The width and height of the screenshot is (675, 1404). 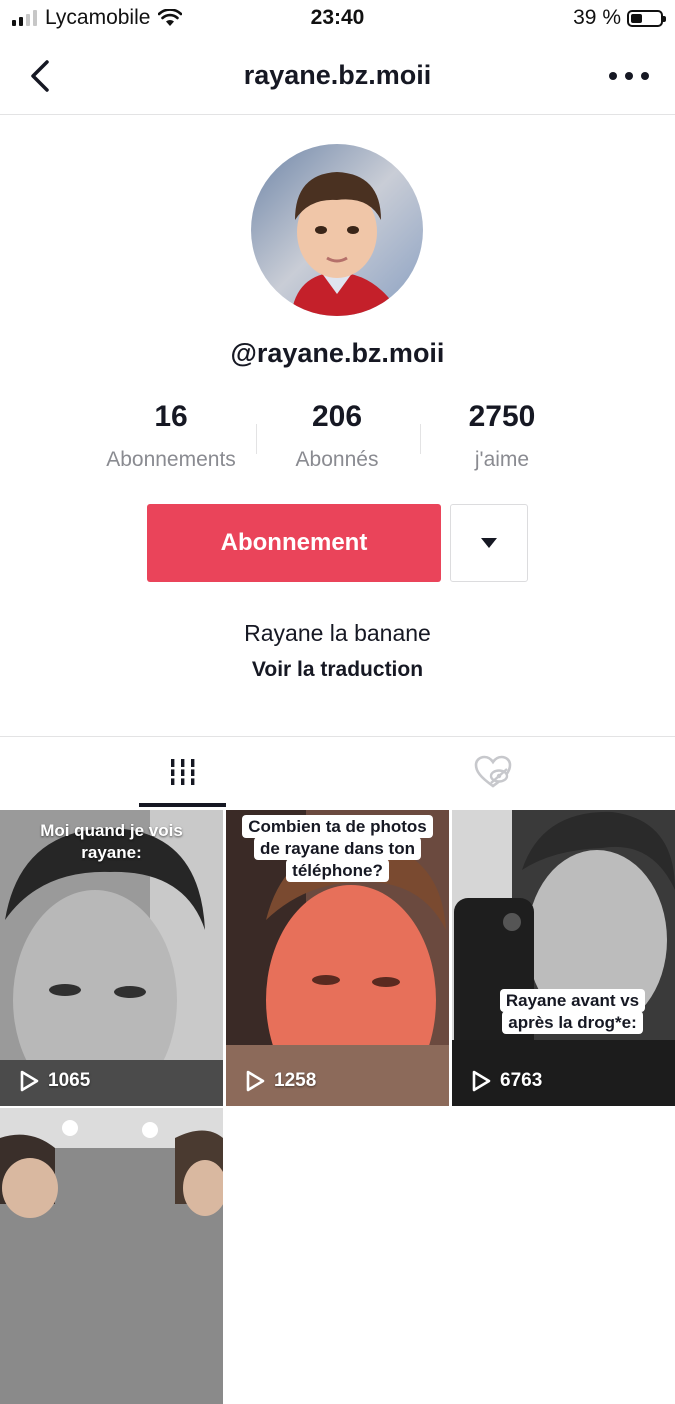 I want to click on active-tab-indicator, so click(x=182, y=805).